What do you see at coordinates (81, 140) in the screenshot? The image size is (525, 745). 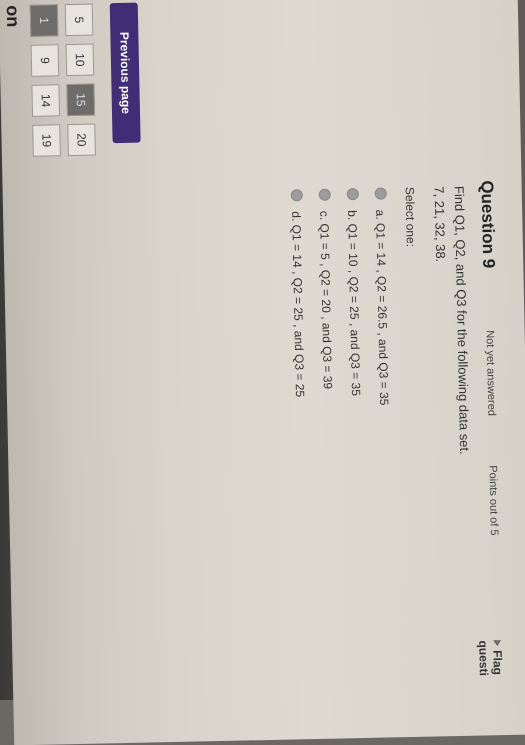 I see `nav-question-20: 20` at bounding box center [81, 140].